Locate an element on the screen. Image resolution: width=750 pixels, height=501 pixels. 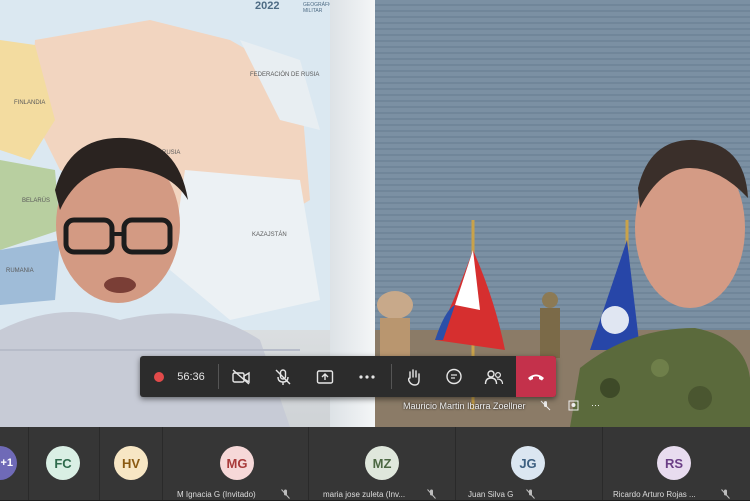
participants-icon is located at coordinates (494, 376).